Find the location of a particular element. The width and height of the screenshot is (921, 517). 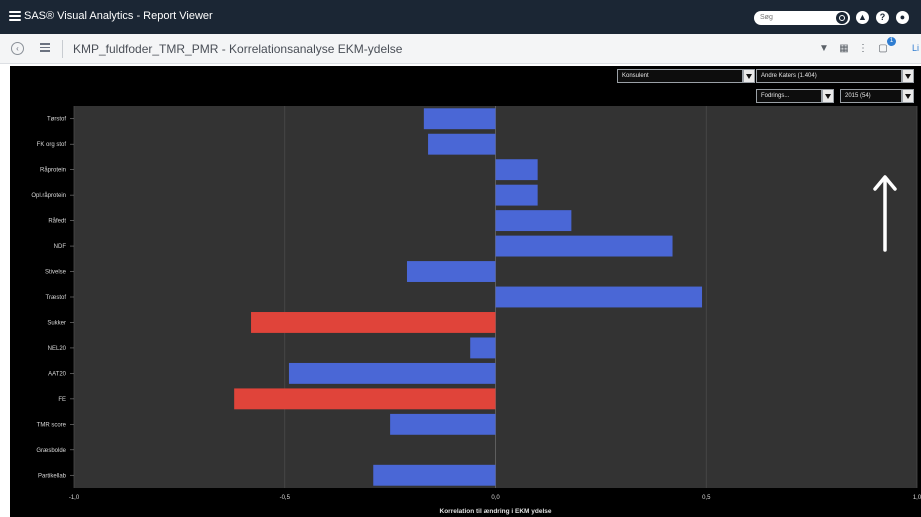

bar-fk-org-stof is located at coordinates (462, 144).